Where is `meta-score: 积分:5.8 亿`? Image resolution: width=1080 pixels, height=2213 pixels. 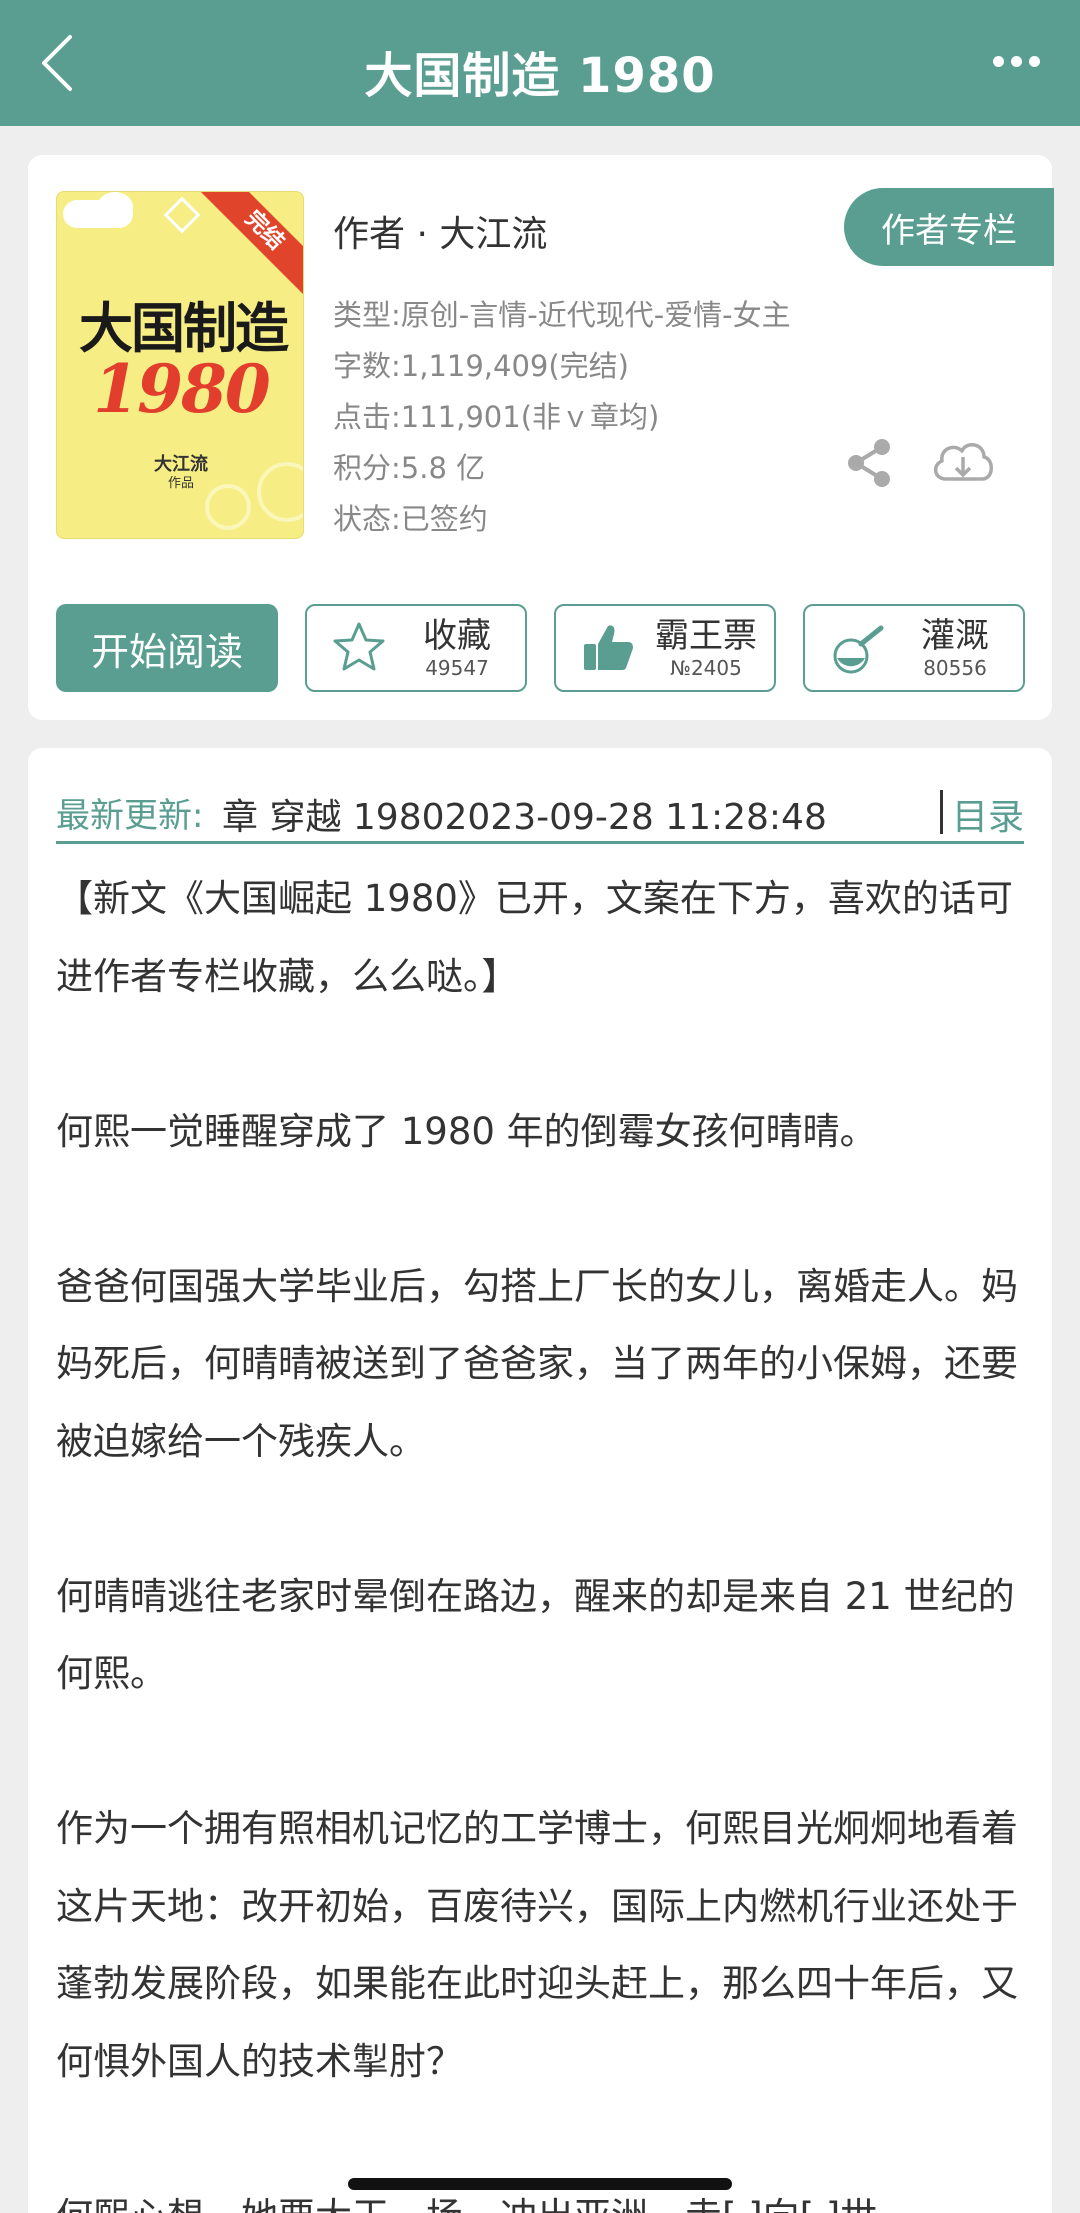
meta-score: 积分:5.8 亿 is located at coordinates (409, 468).